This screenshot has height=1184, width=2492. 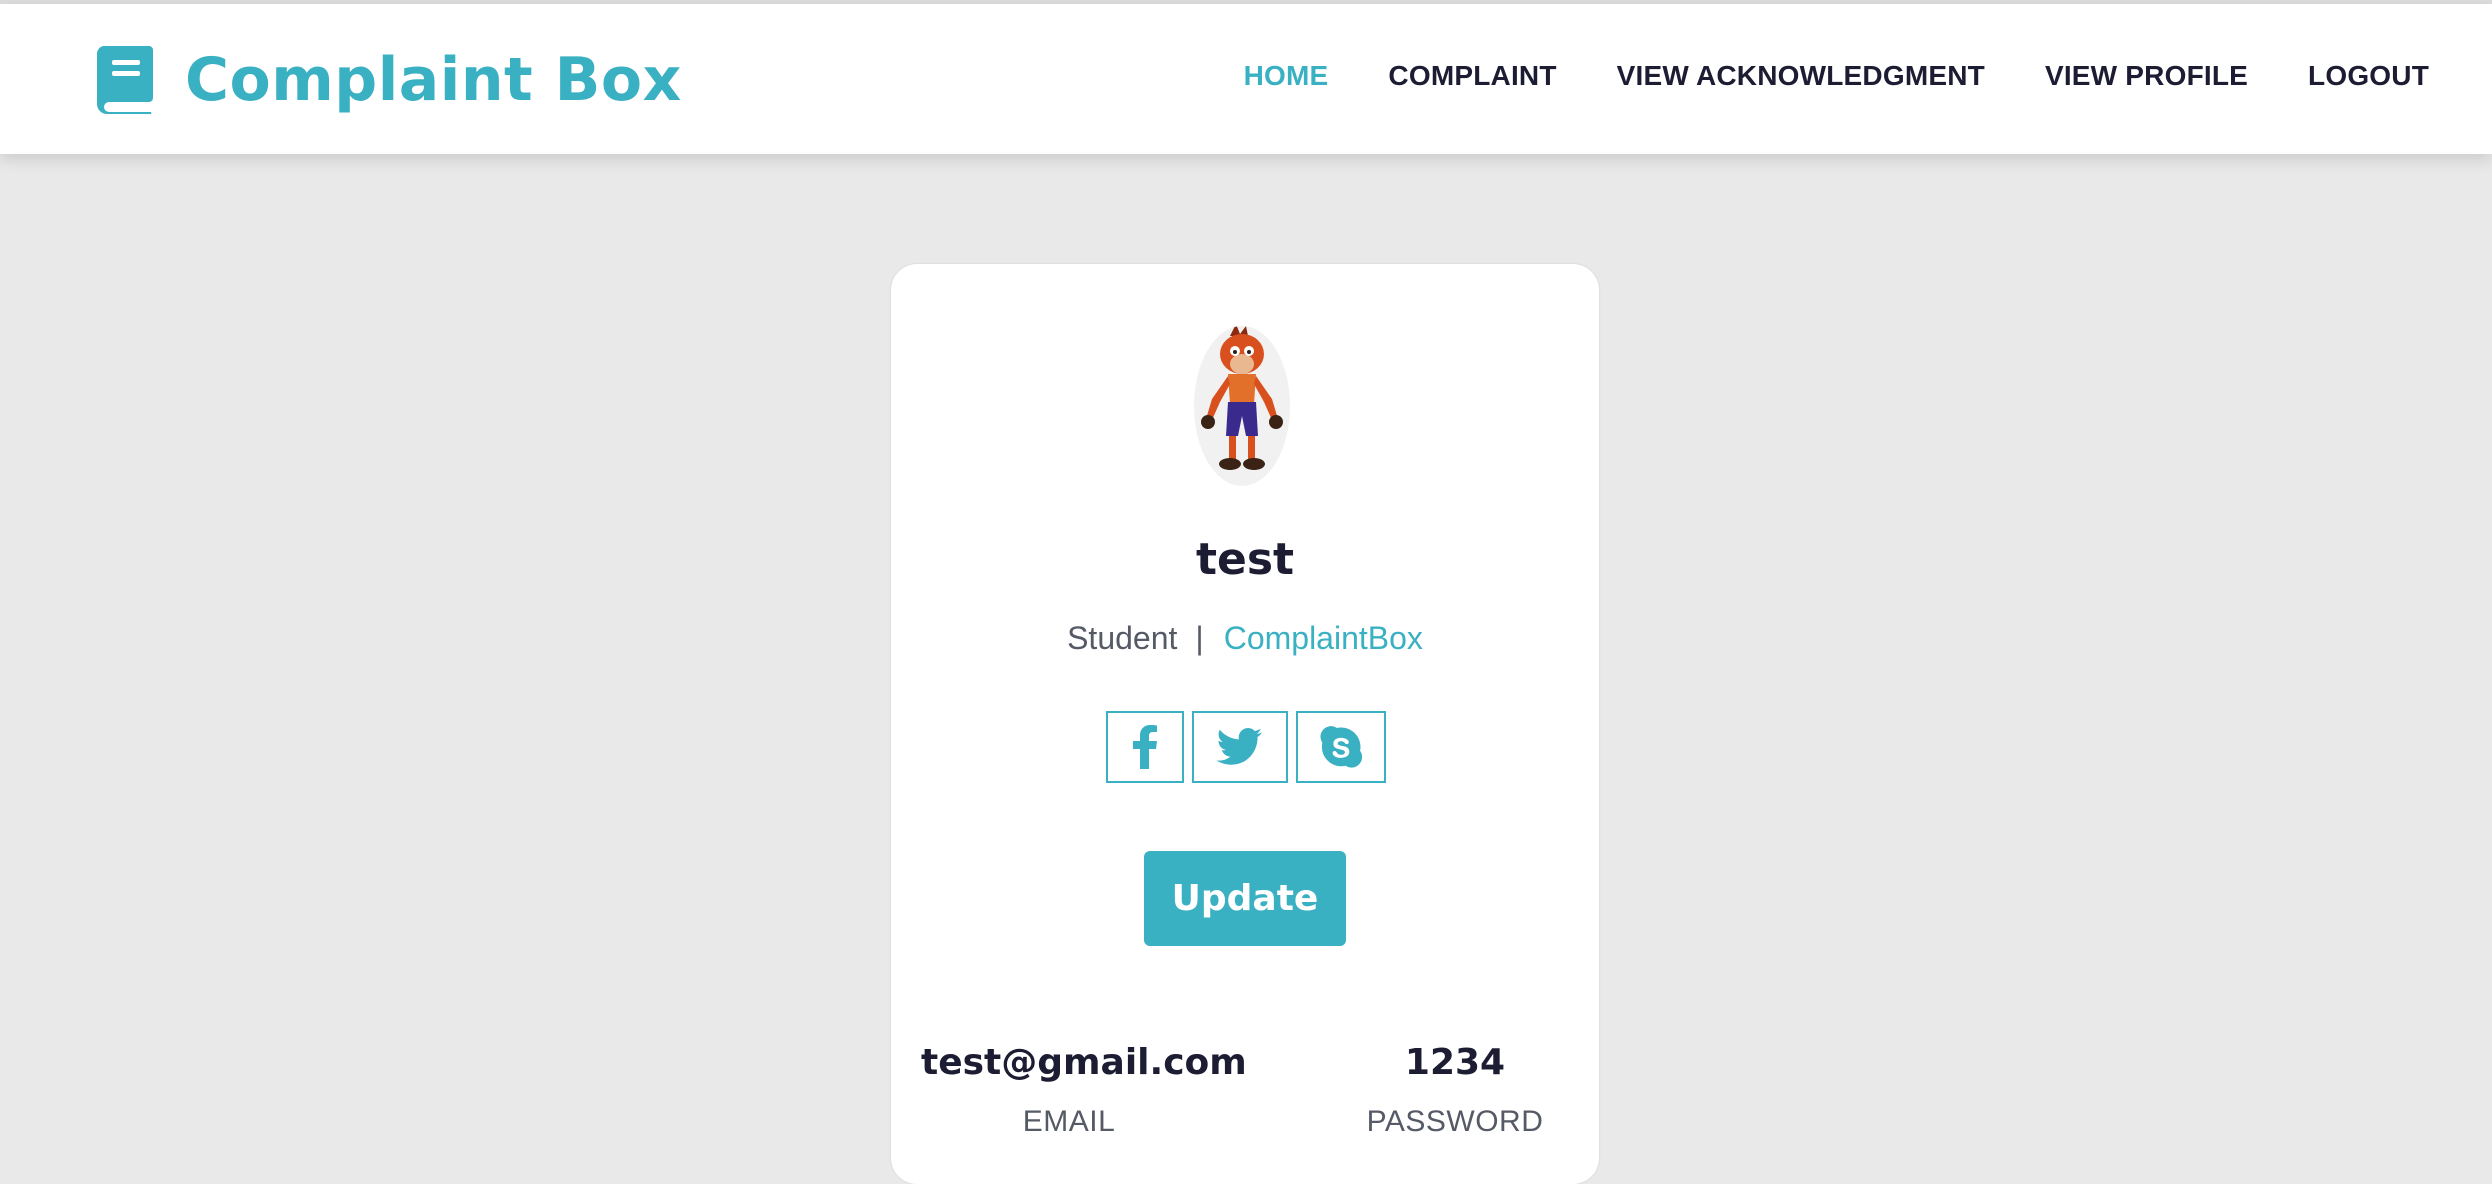 I want to click on facebook-icon, so click(x=1145, y=747).